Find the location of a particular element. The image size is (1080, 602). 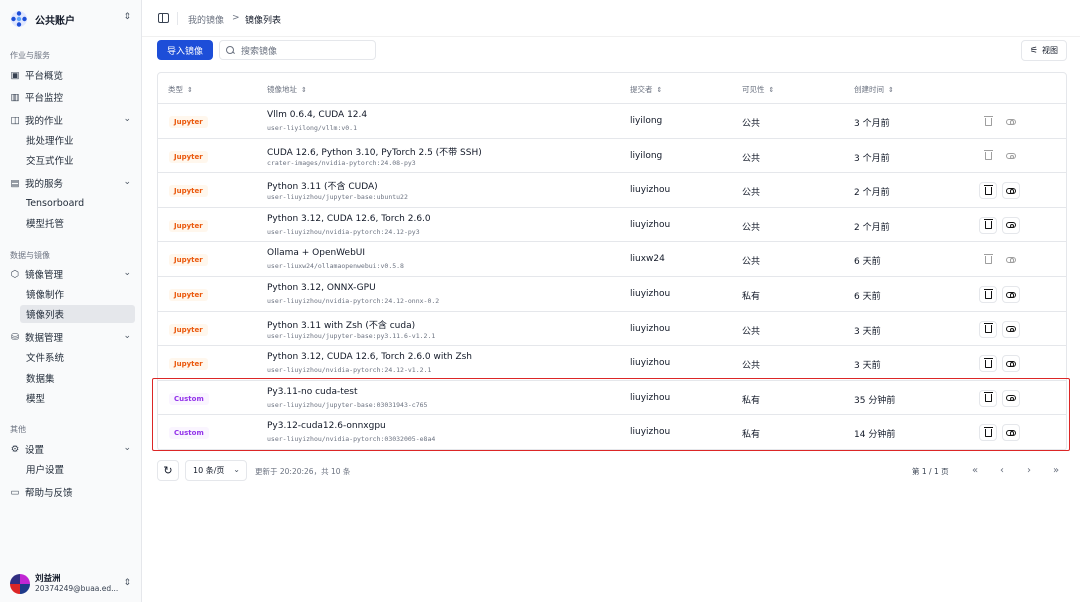

nav-monitor: ▥ 平台监控 is located at coordinates (72, 97).